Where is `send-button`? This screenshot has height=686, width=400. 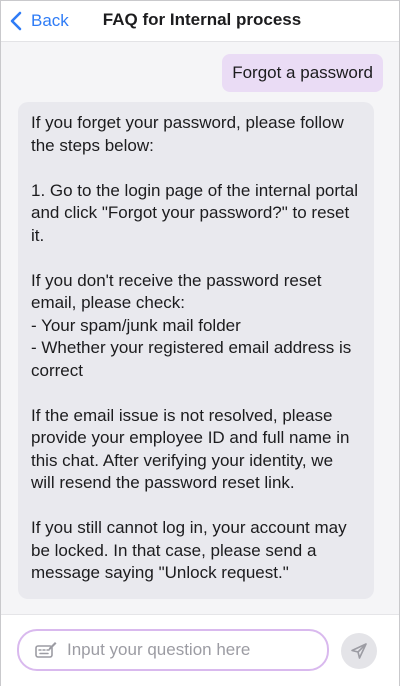
send-button is located at coordinates (359, 651).